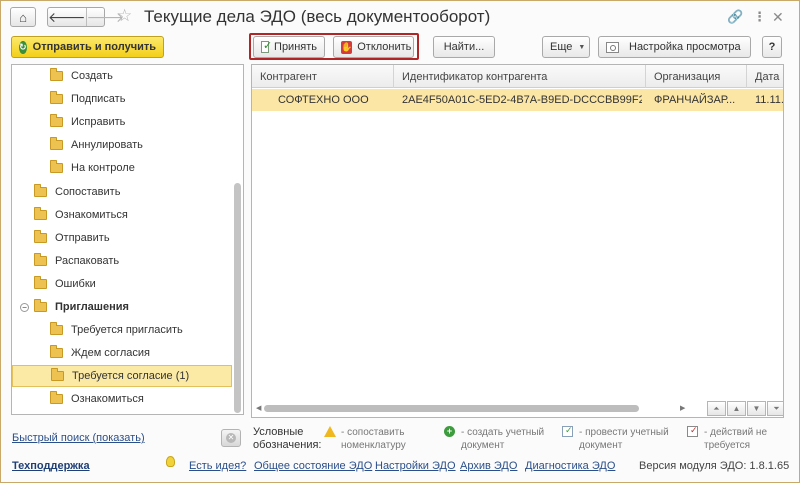  I want to click on tree-item-label: Ошибки, so click(75, 283).